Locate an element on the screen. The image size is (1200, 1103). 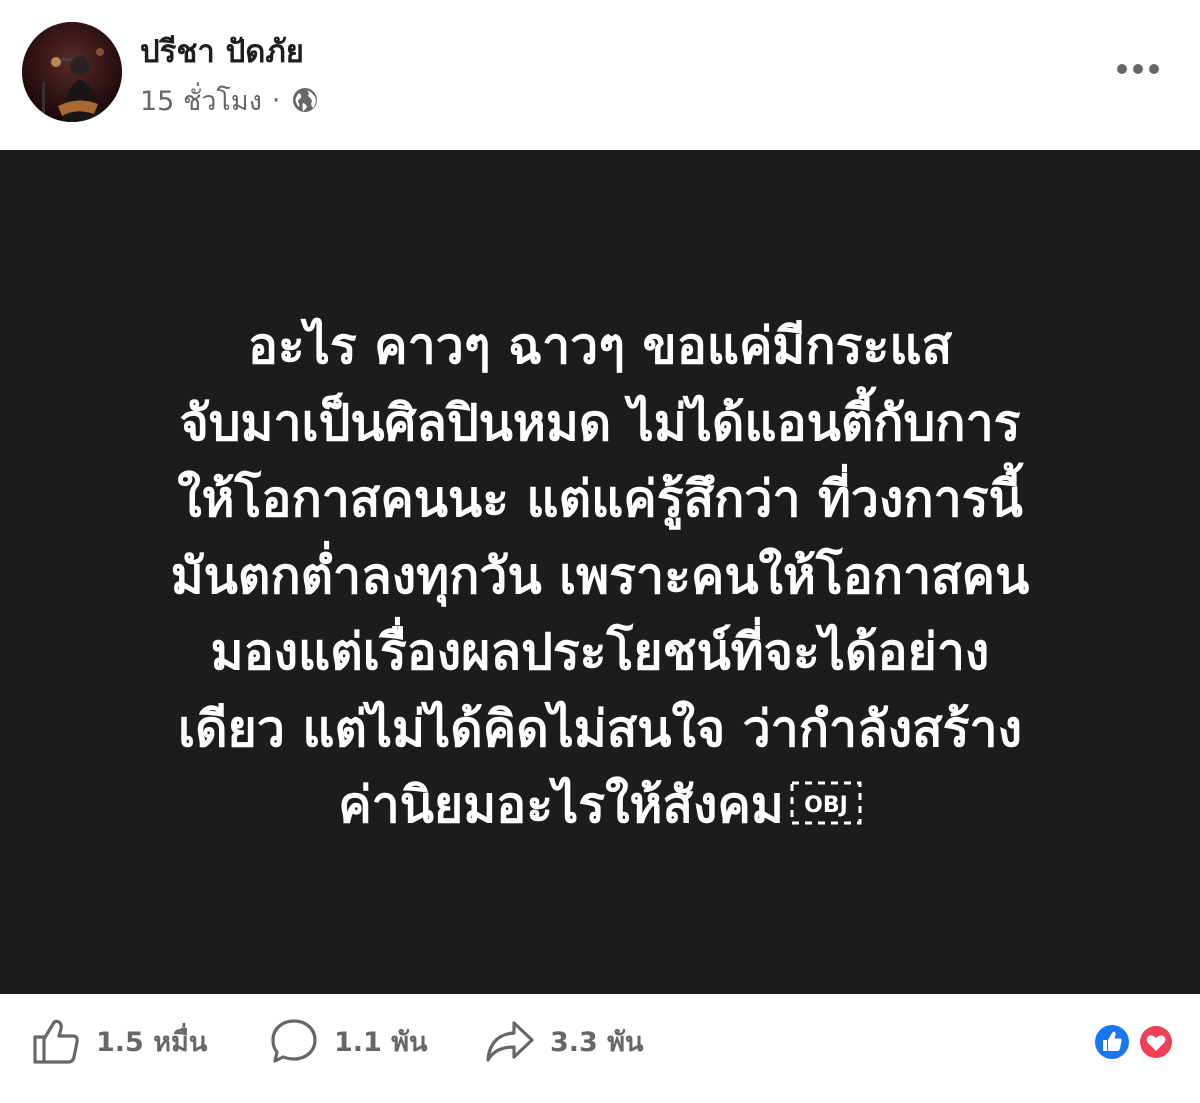
message-line-text: ค่านิยมอะไรให้สังคม is located at coordinates (561, 805).